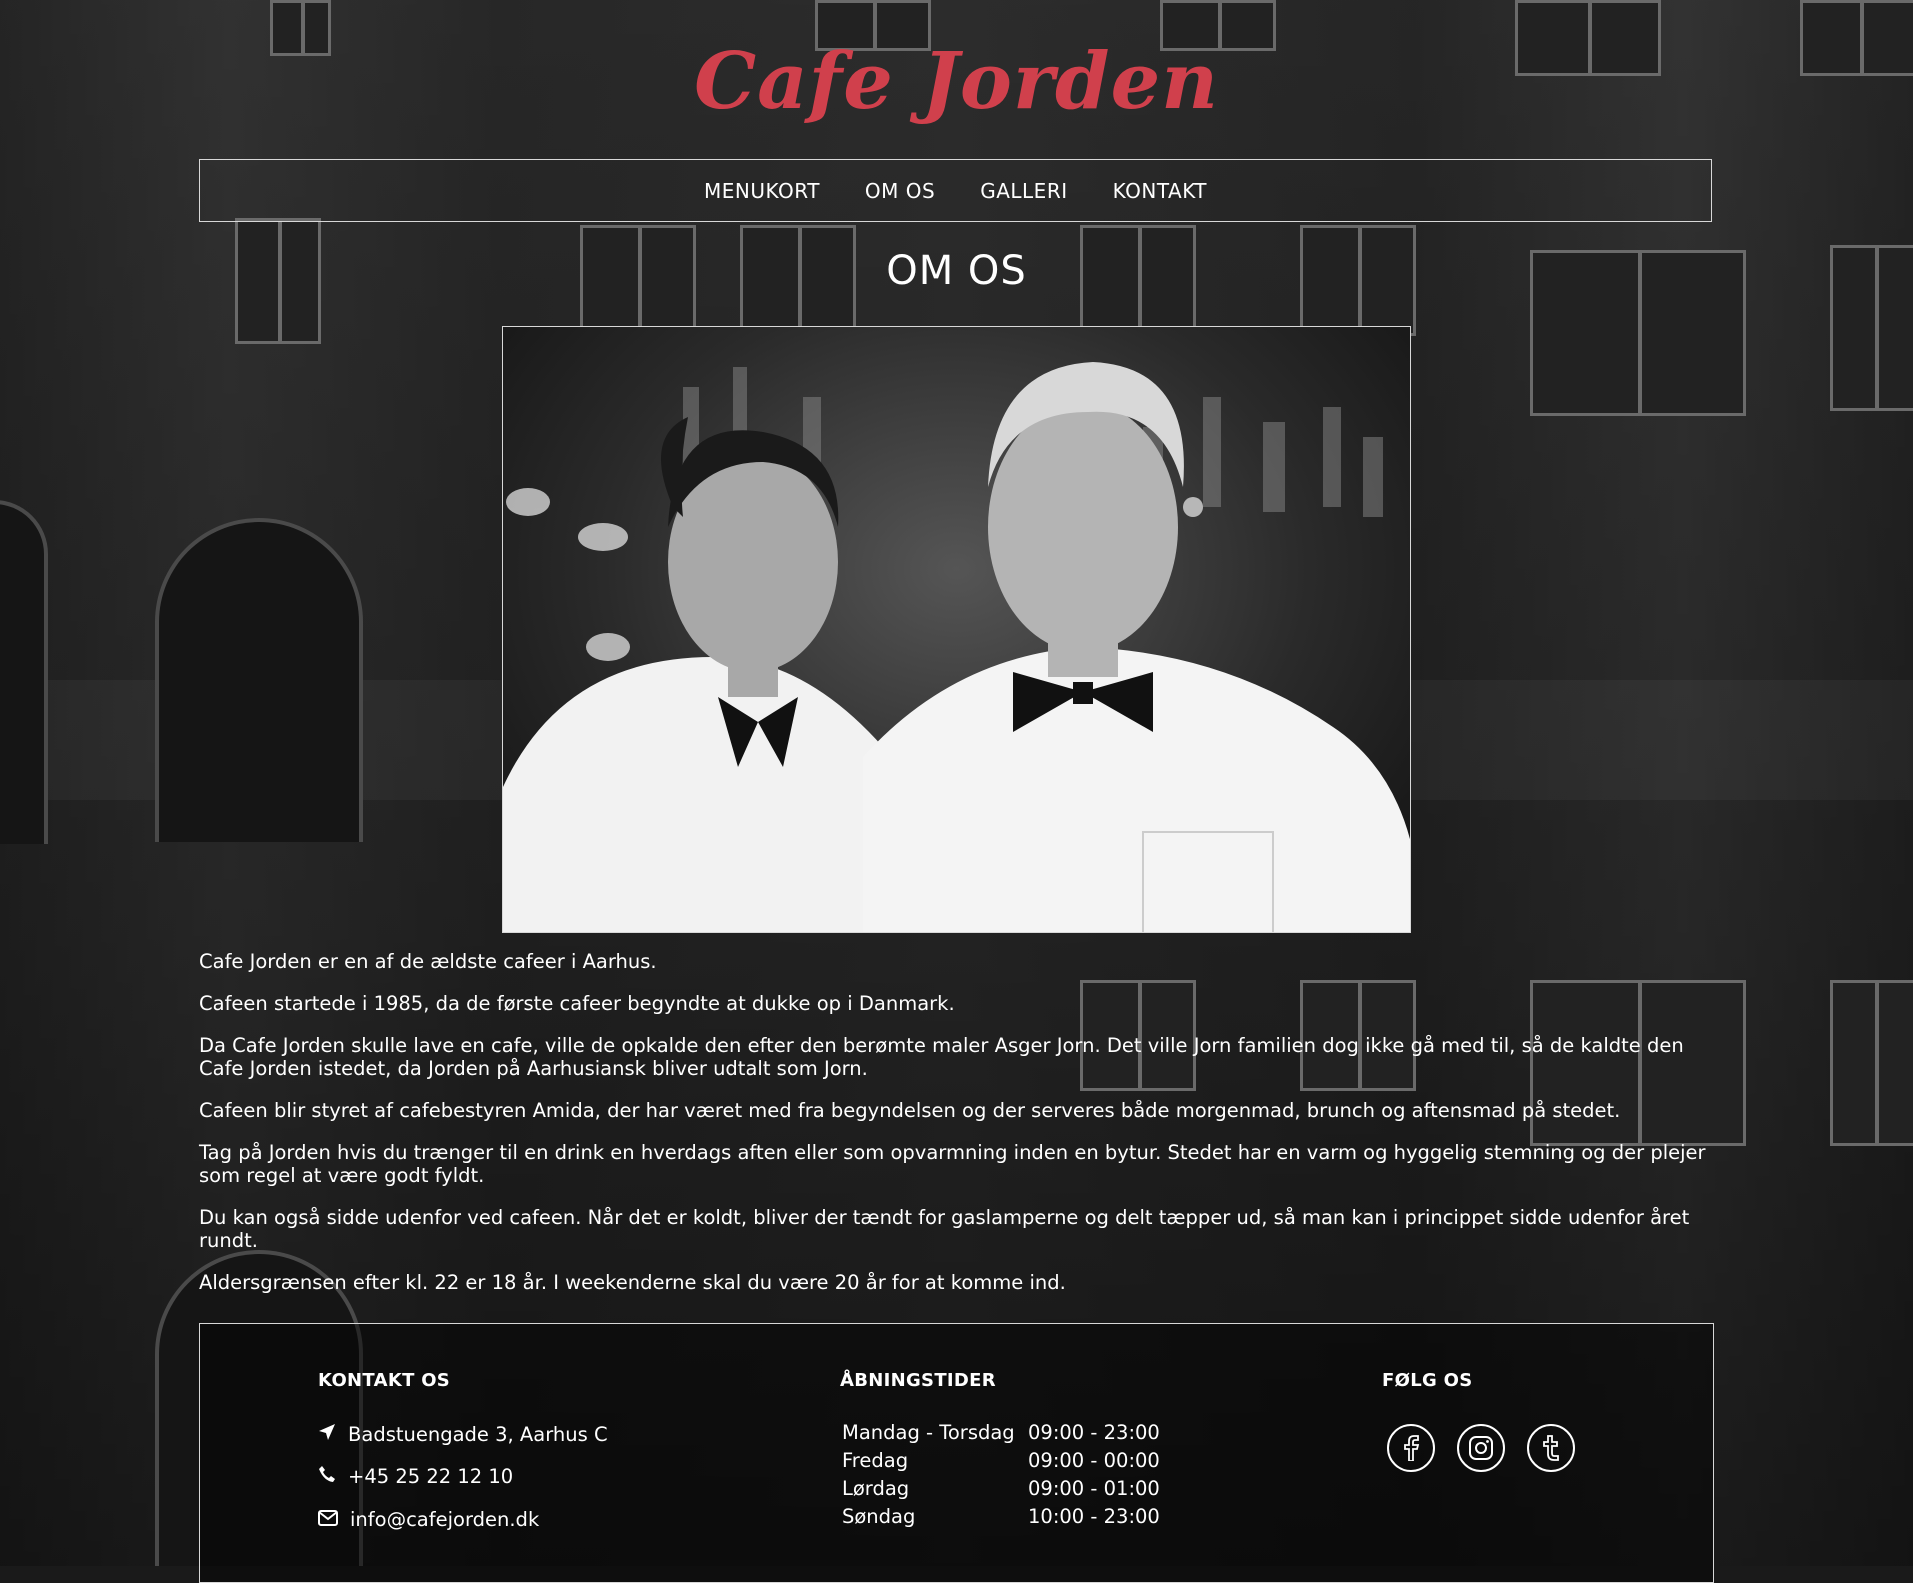 The image size is (1913, 1583). I want to click on nav-menukort: MENUKORT, so click(762, 191).